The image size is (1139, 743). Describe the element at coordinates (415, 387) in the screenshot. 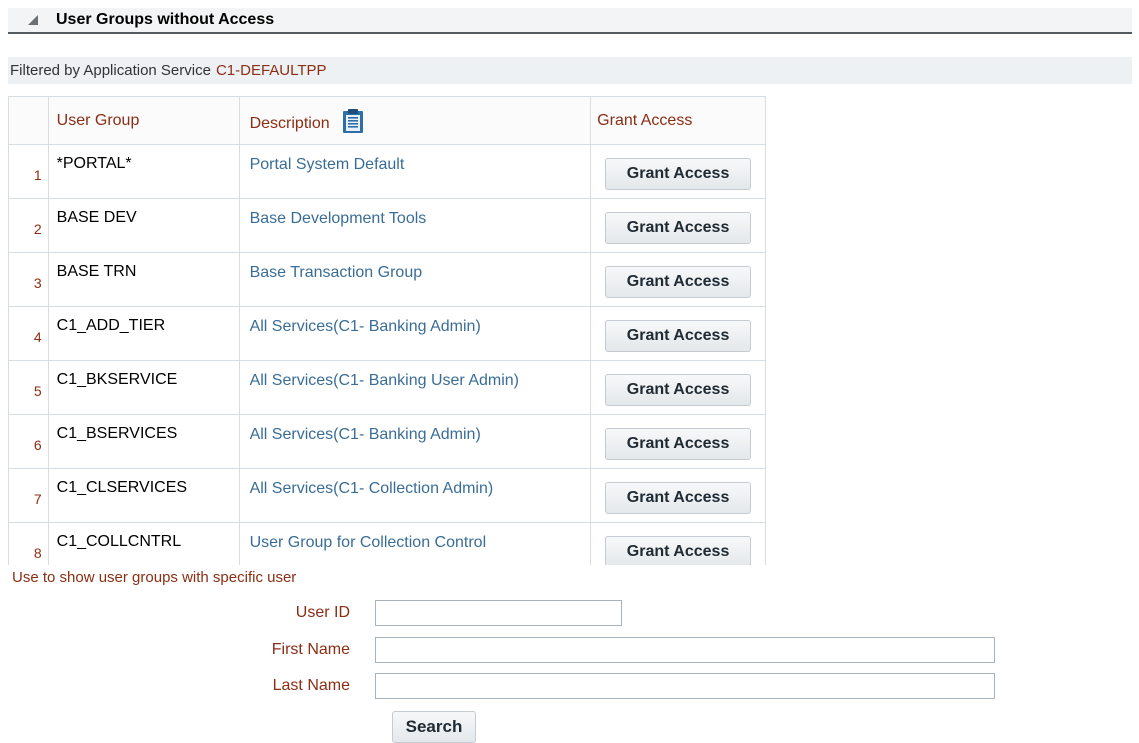

I see `description-link: All Services(C1- Banking User Admin)` at that location.